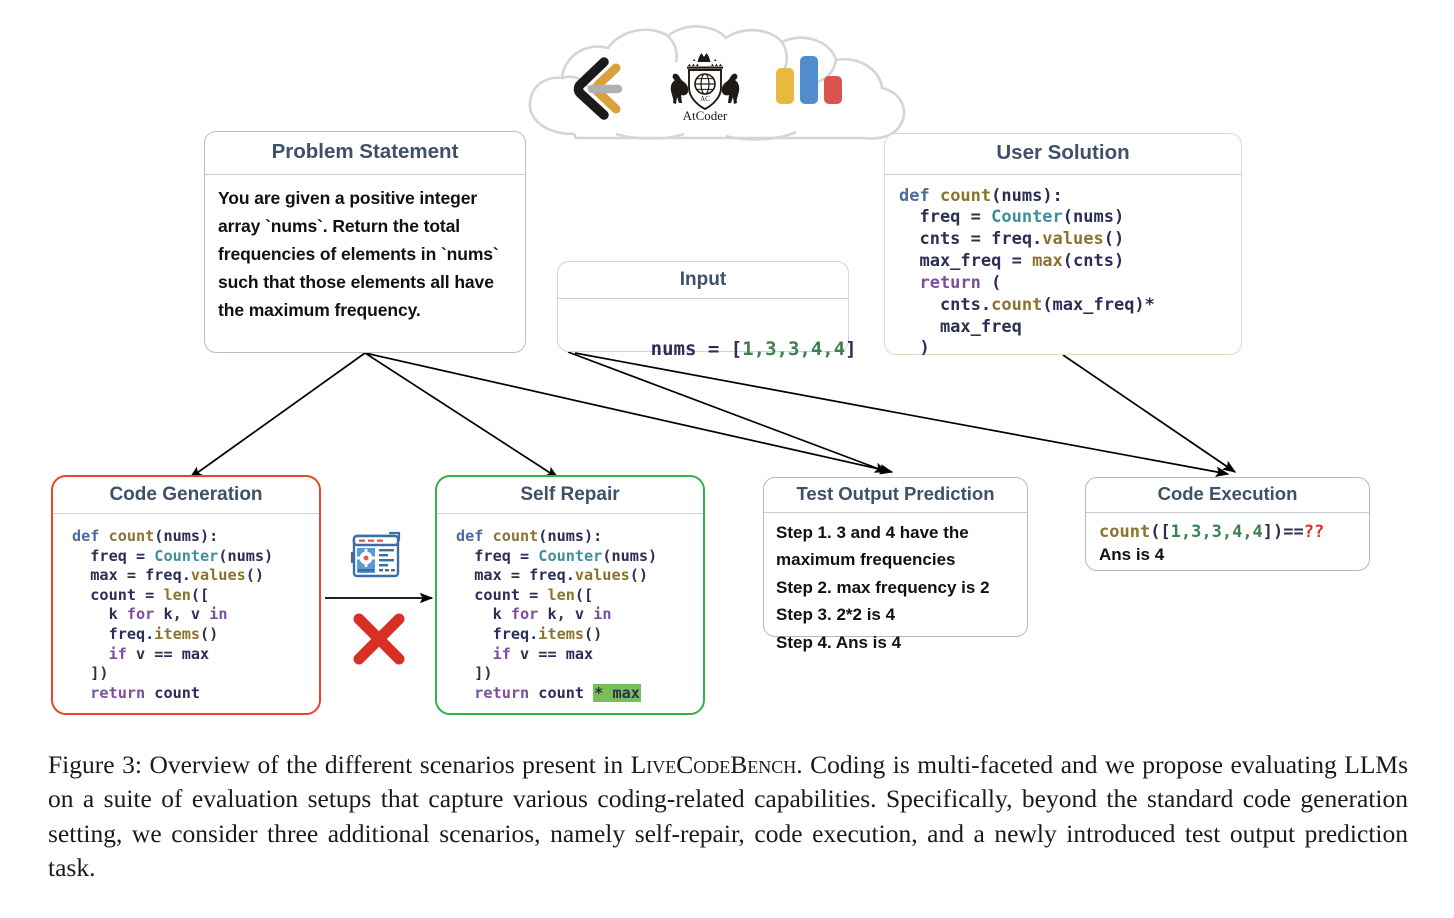 Image resolution: width=1454 pixels, height=918 pixels. I want to click on leetcode-logo, so click(598, 88).